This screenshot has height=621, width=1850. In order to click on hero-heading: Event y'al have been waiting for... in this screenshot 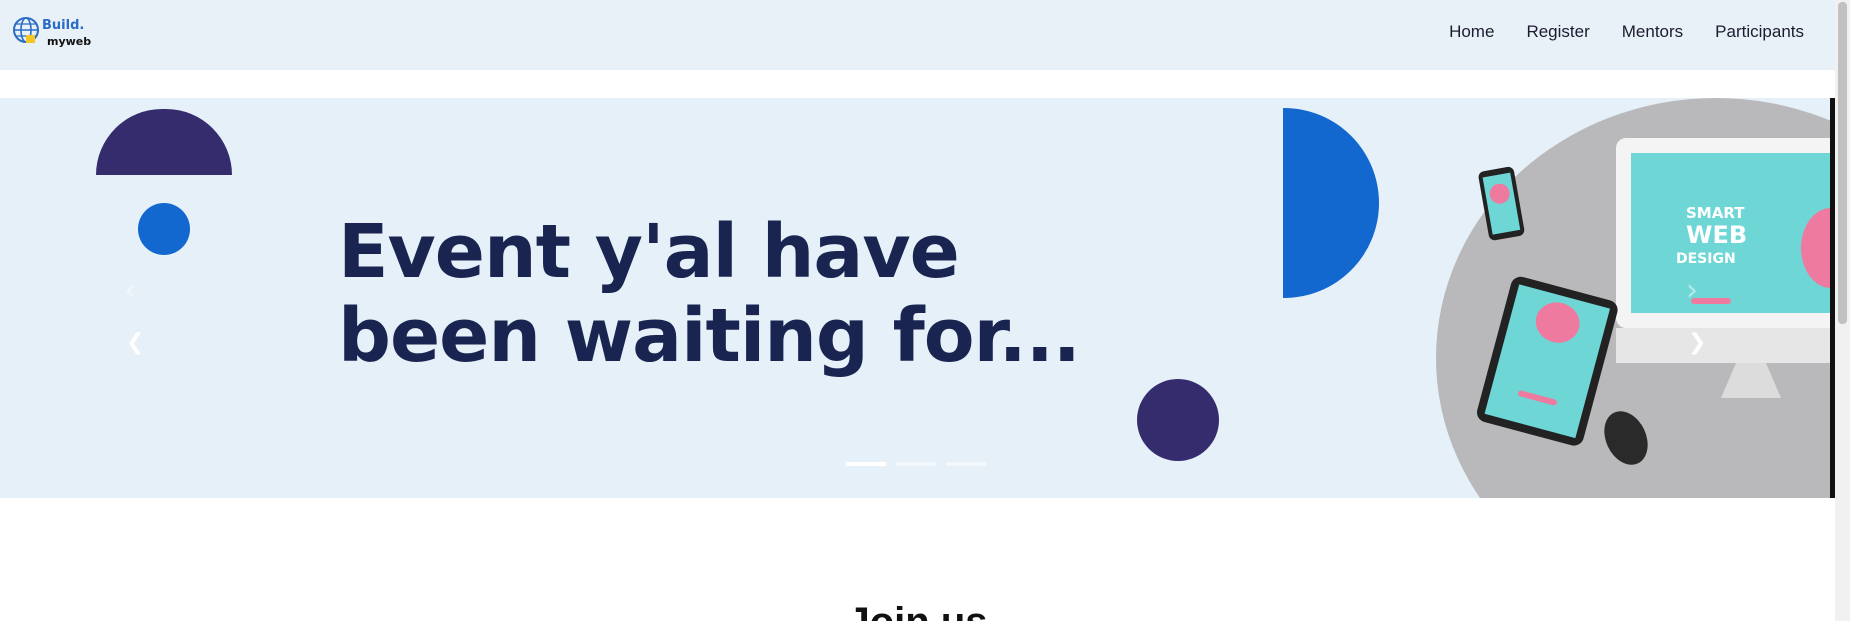, I will do `click(709, 294)`.